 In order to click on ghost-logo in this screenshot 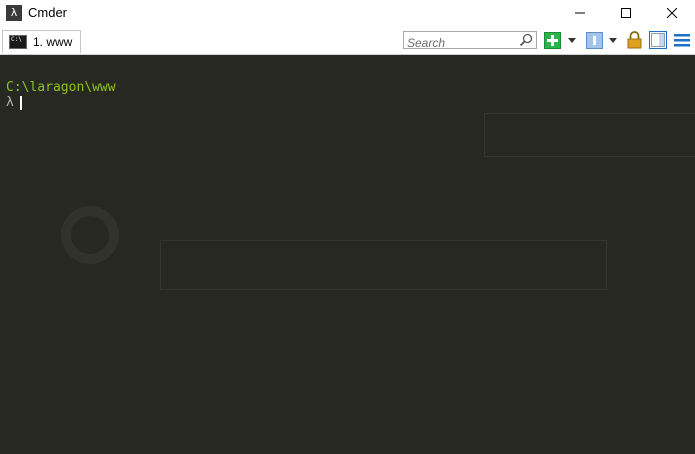, I will do `click(90, 235)`.